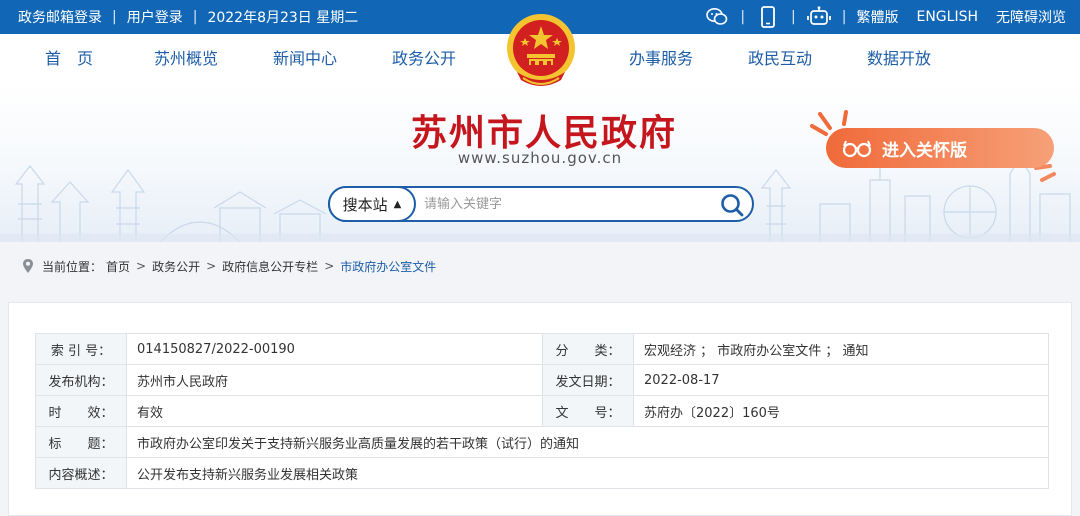  What do you see at coordinates (924, 150) in the screenshot?
I see `care-version-label: 进入关怀版` at bounding box center [924, 150].